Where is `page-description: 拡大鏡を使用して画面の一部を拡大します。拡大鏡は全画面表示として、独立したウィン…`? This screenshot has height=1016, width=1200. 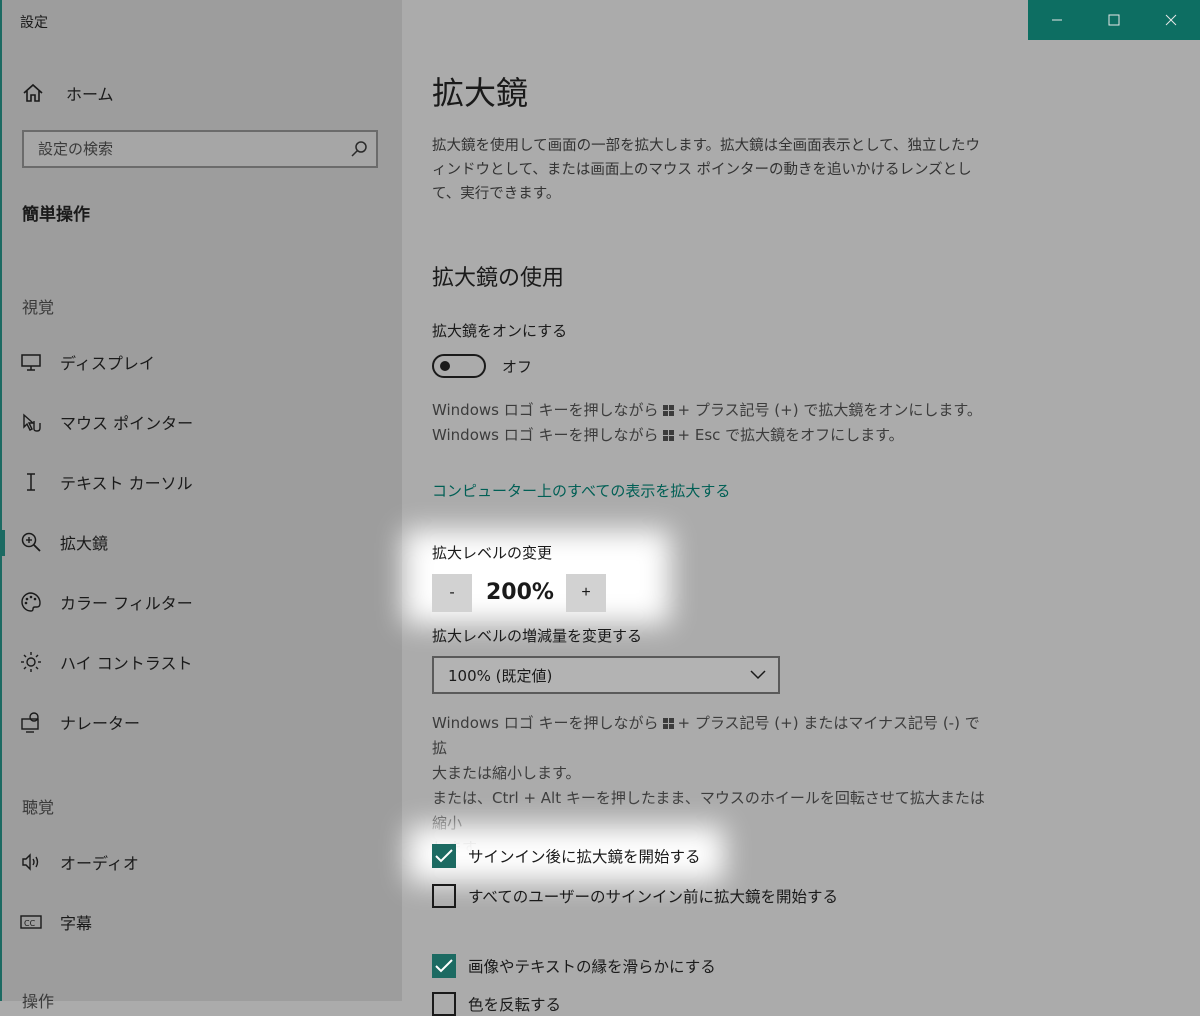 page-description: 拡大鏡を使用して画面の一部を拡大します。拡大鏡は全画面表示として、独立したウィン… is located at coordinates (706, 170).